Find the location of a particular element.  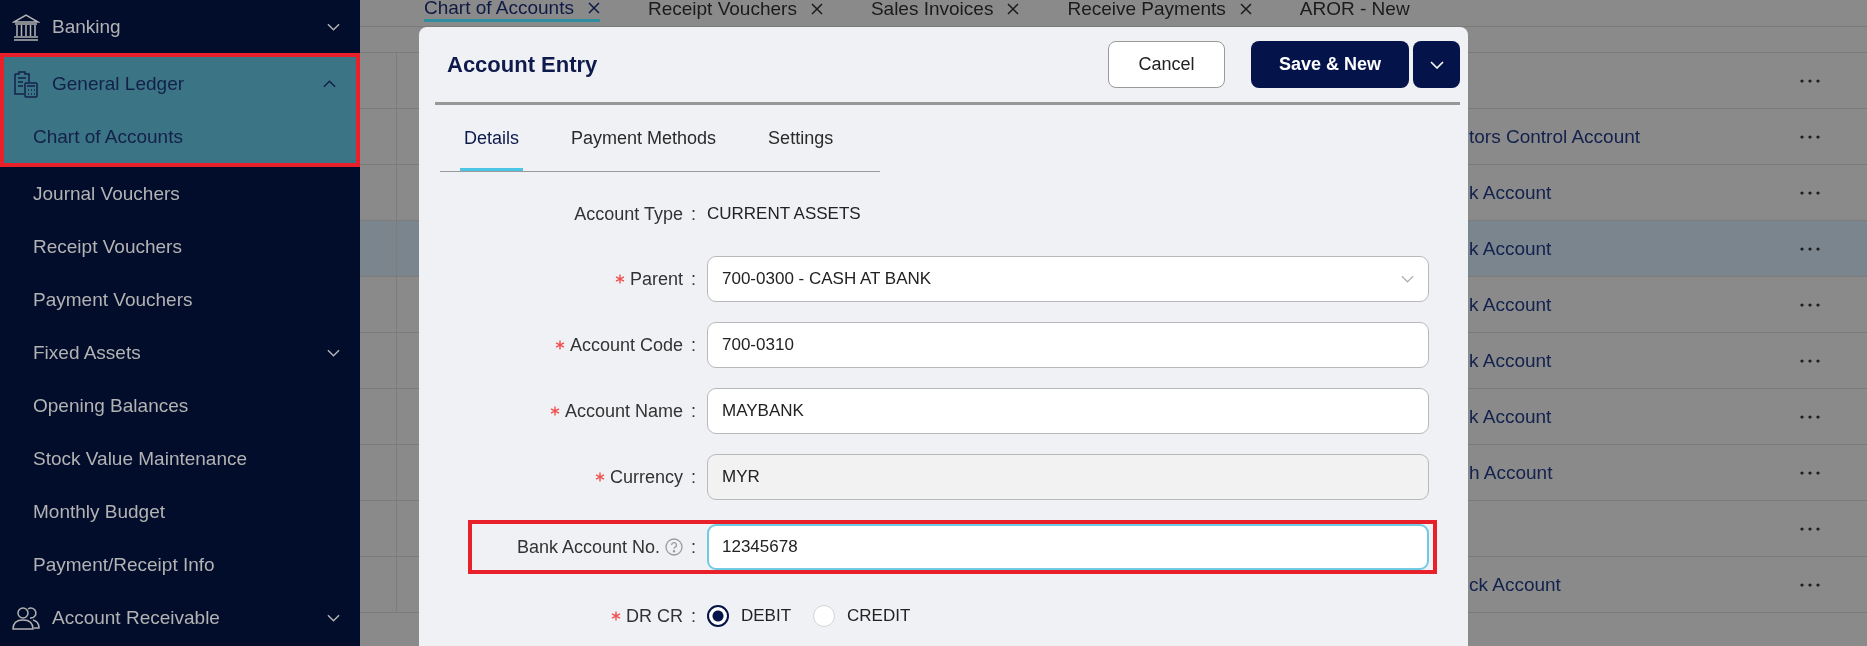

sidebar-item: Receipt Vouchers is located at coordinates (180, 246).